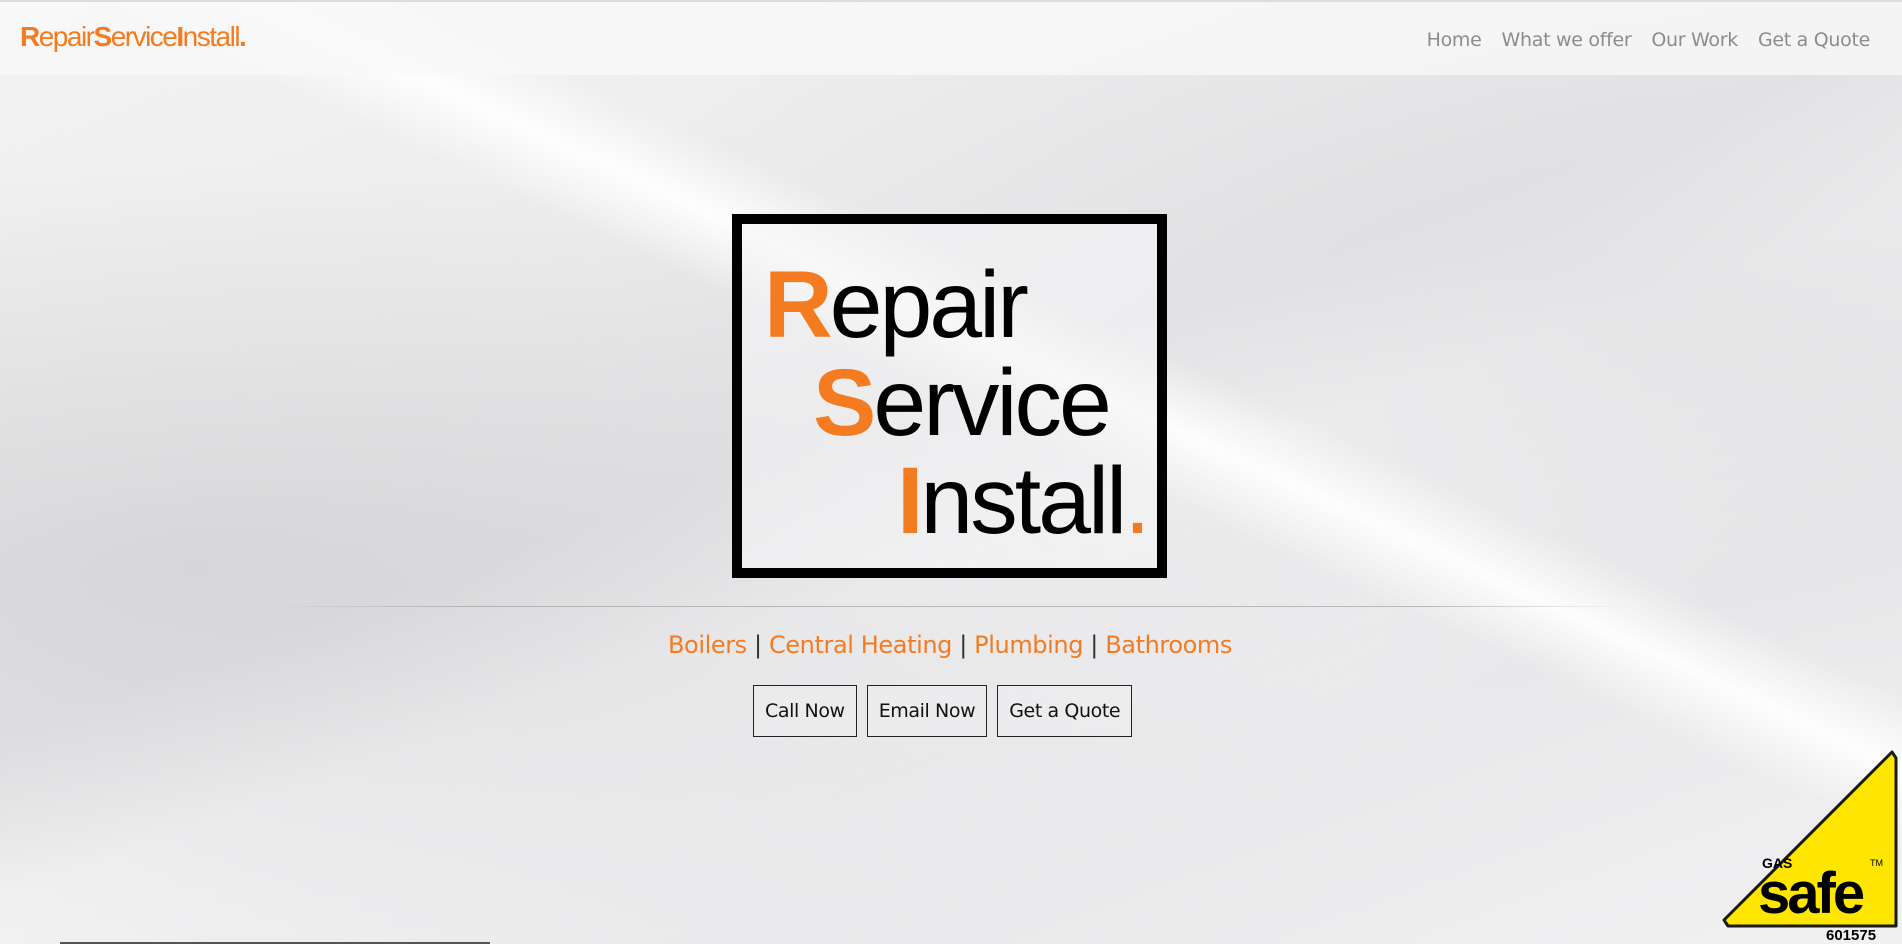 This screenshot has height=944, width=1902. What do you see at coordinates (30, 36) in the screenshot?
I see `brand-letter-r: R` at bounding box center [30, 36].